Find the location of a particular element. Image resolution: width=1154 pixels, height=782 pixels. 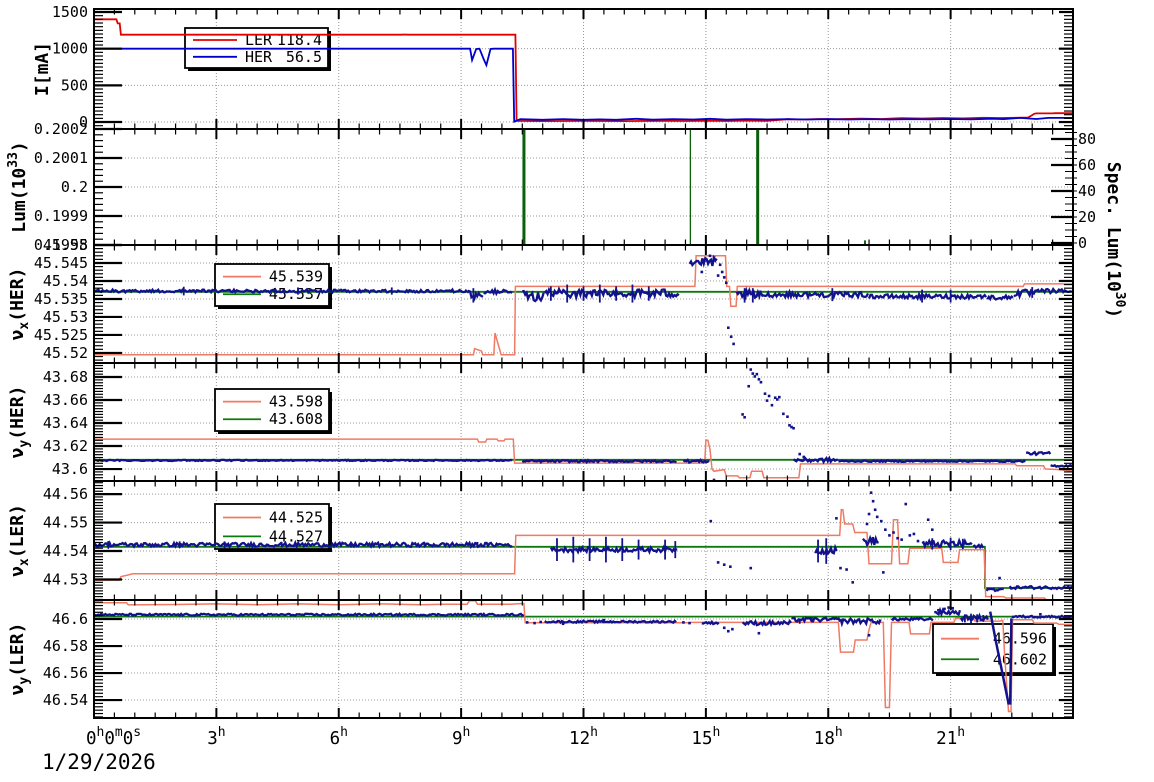

y-tick-label: 43.68 is located at coordinates (65, 377).